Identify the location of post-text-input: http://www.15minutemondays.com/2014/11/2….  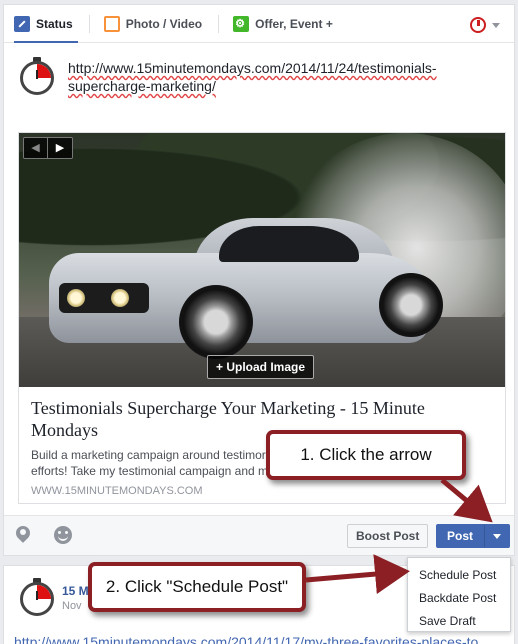
(283, 77).